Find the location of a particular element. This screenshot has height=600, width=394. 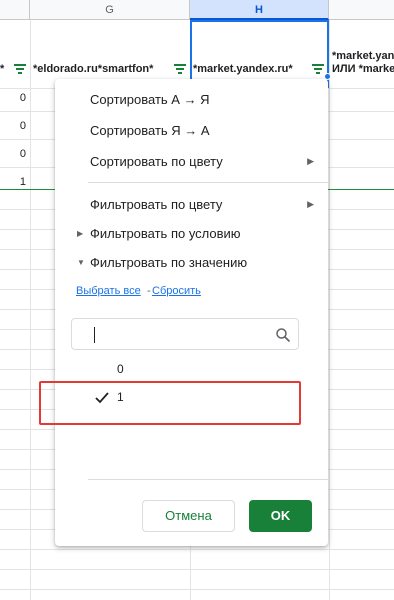

filter-by-value-item: Фильтровать по значению is located at coordinates (168, 262).